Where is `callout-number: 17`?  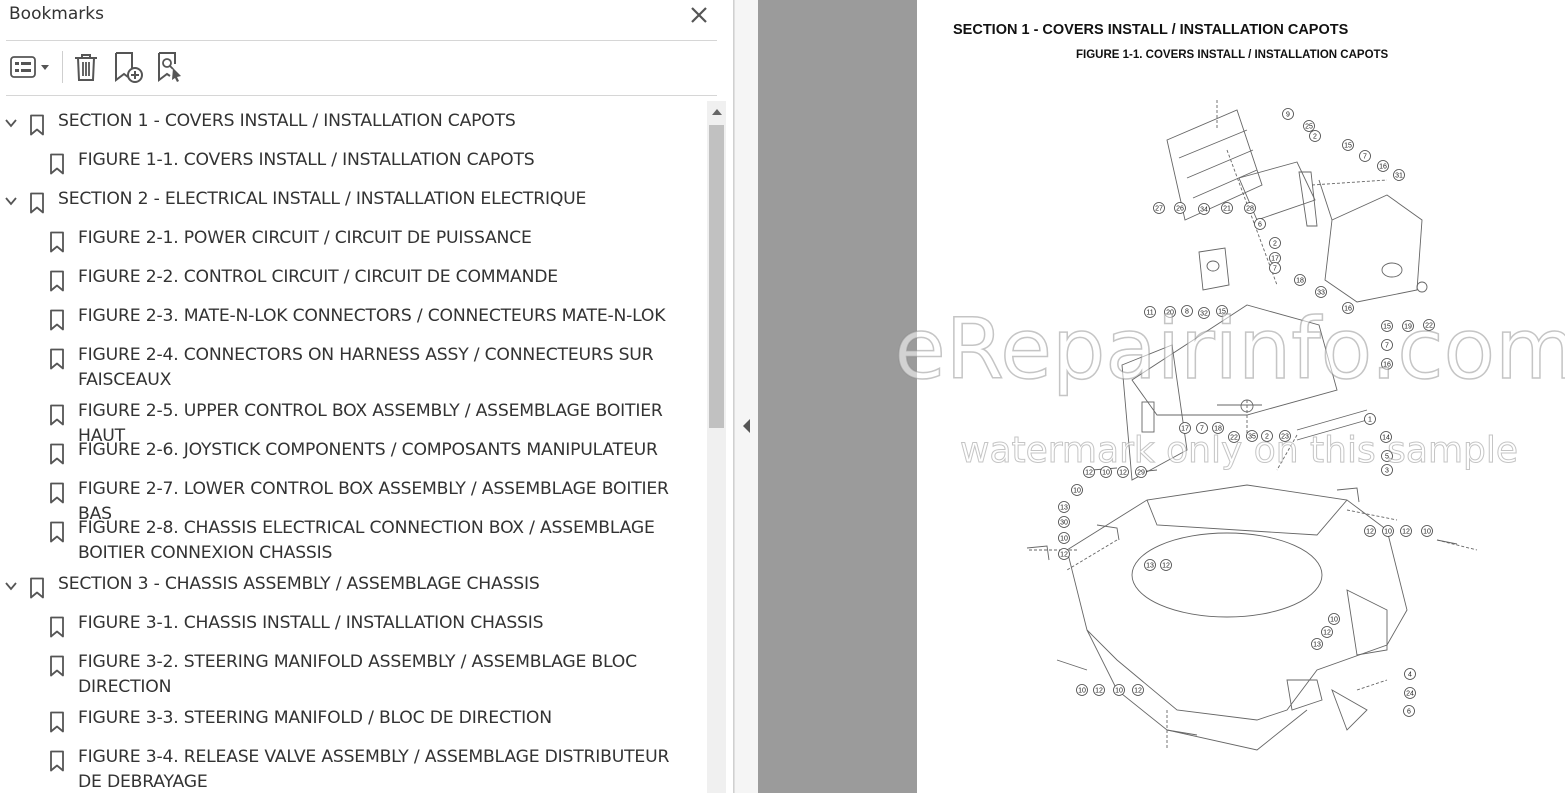
callout-number: 17 is located at coordinates (1275, 259).